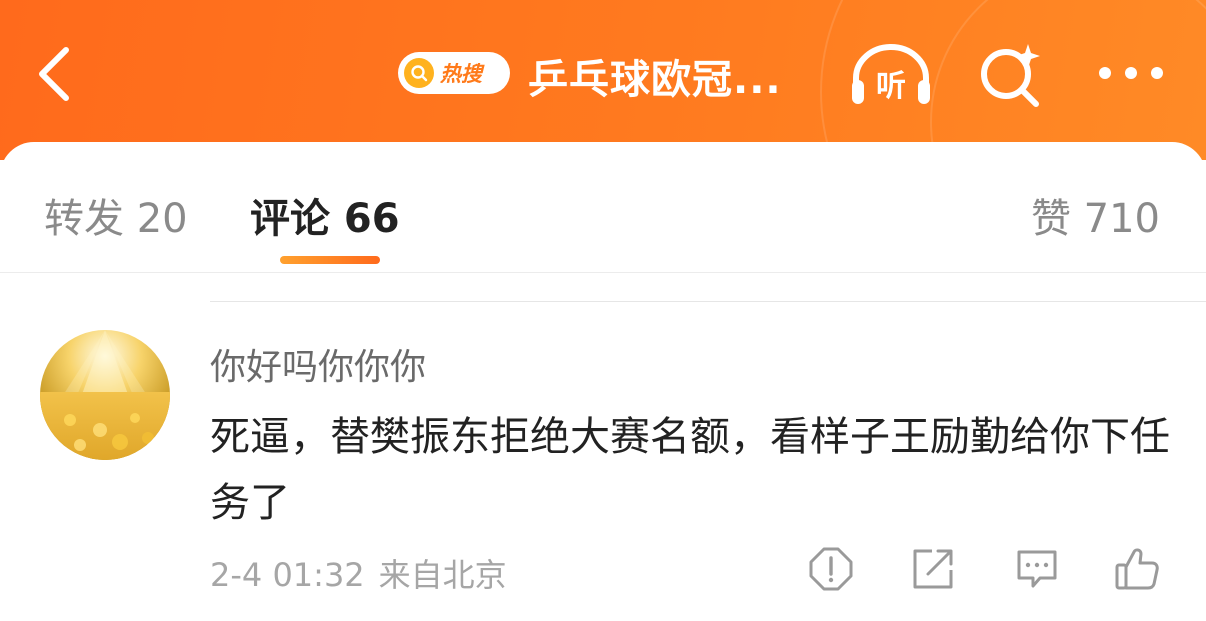  Describe the element at coordinates (55, 74) in the screenshot. I see `back-icon` at that location.